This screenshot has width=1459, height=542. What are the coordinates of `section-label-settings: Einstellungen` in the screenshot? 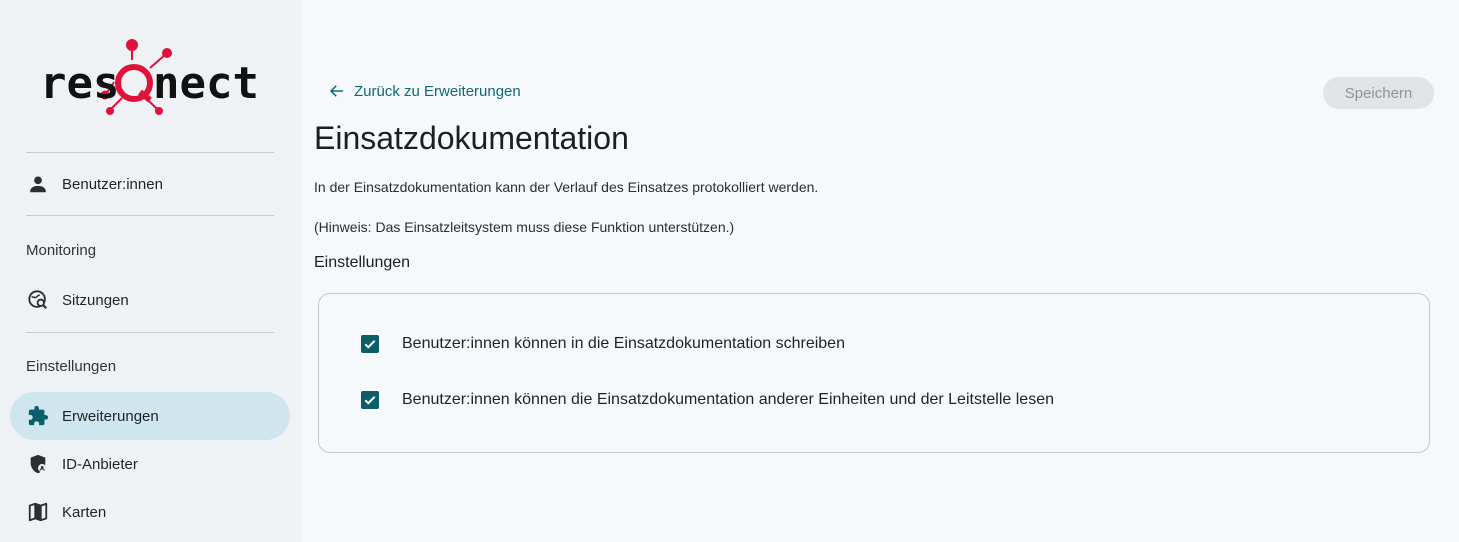 It's located at (71, 366).